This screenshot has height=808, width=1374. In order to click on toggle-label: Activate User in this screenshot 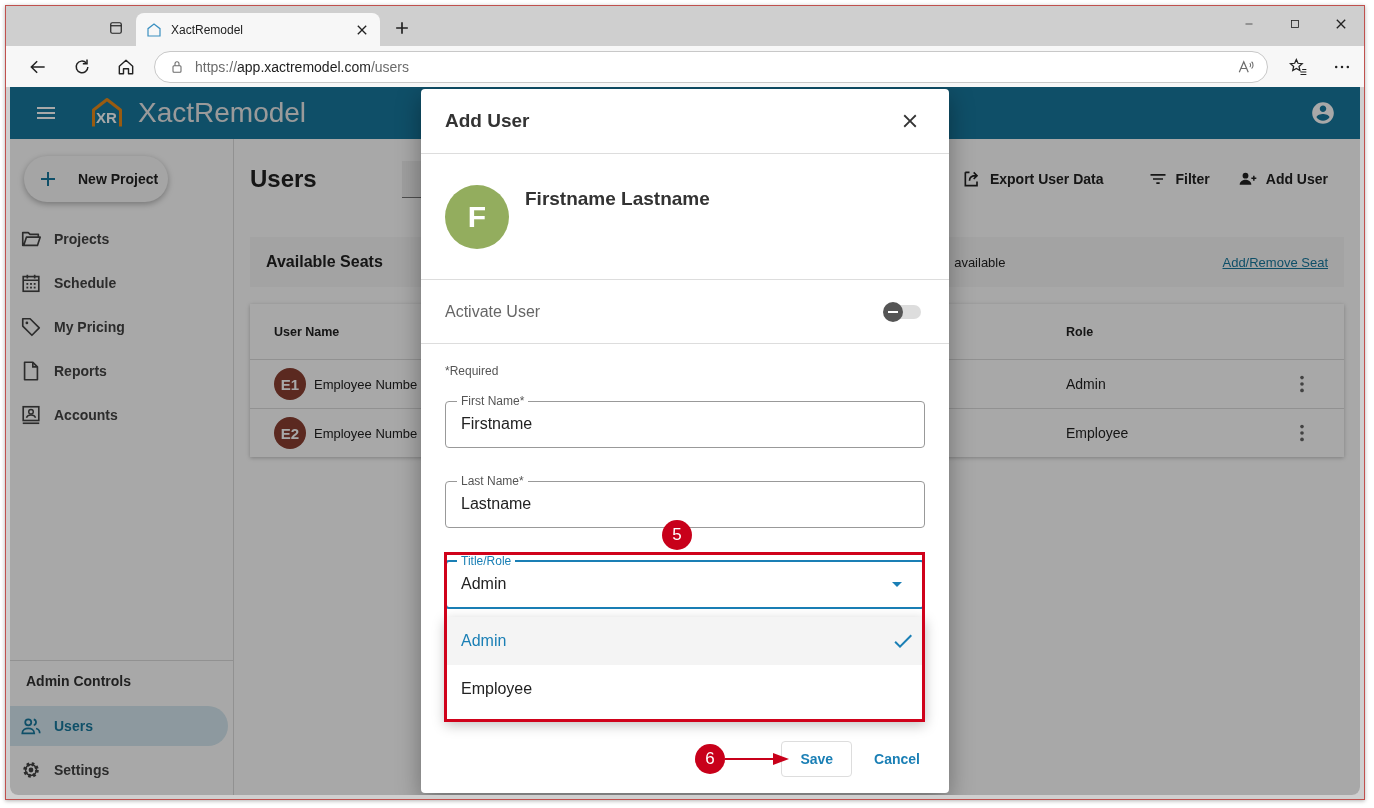, I will do `click(493, 311)`.